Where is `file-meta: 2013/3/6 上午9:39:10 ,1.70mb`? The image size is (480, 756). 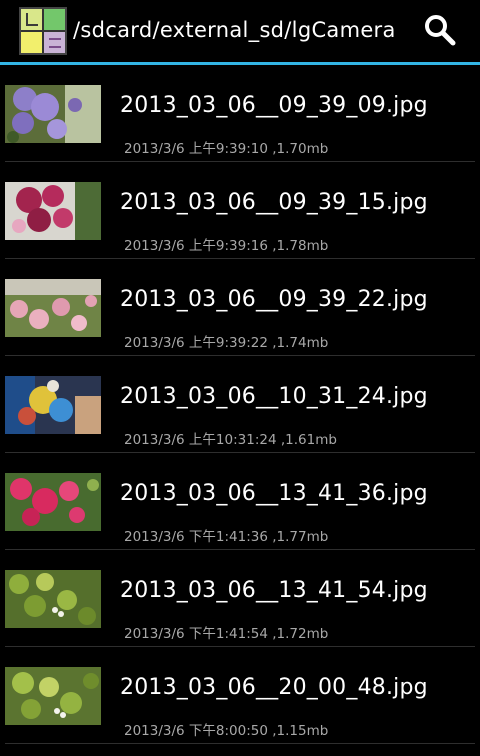
file-meta: 2013/3/6 上午9:39:10 ,1.70mb is located at coordinates (226, 149).